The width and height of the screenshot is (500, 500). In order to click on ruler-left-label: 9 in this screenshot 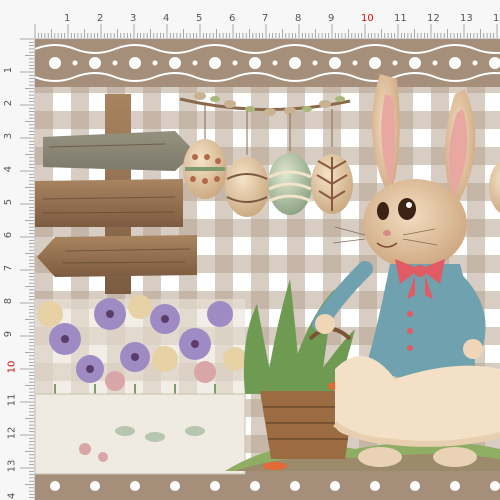, I will do `click(9, 334)`.